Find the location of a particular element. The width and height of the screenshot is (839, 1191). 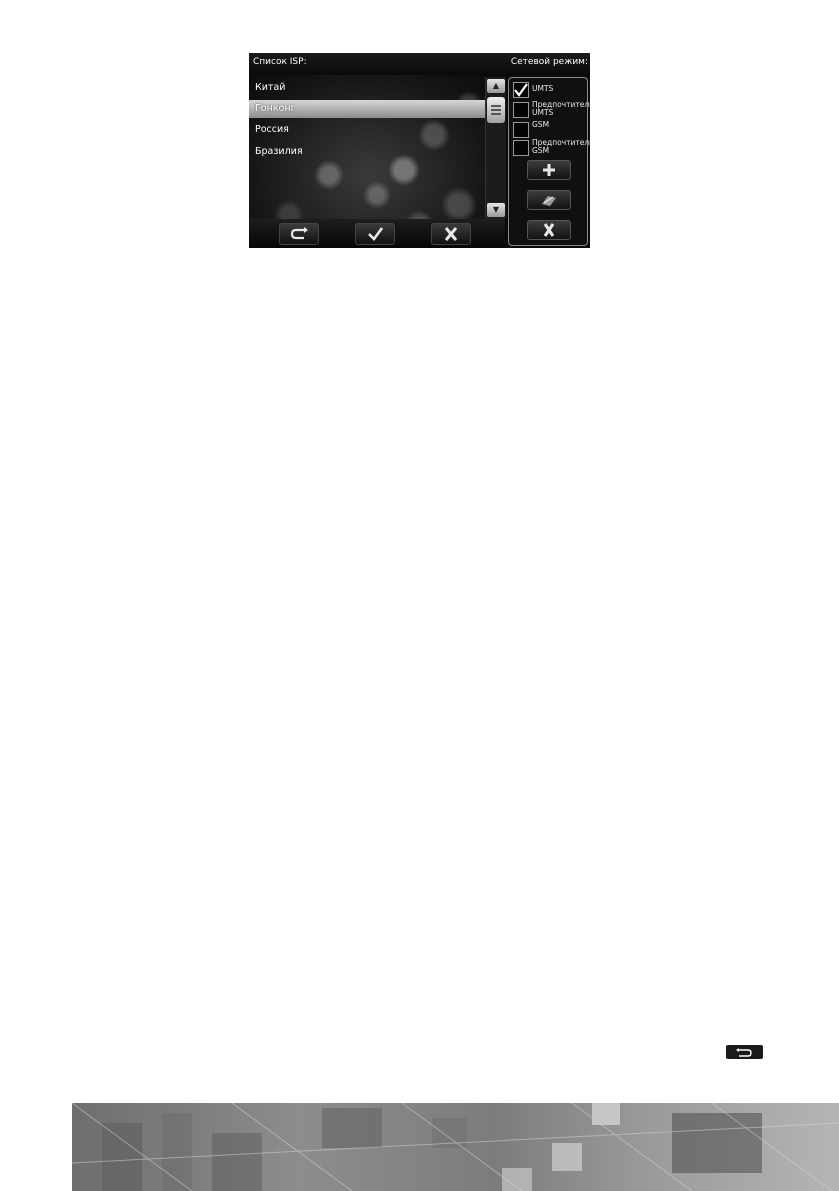

confirm-button is located at coordinates (375, 234).